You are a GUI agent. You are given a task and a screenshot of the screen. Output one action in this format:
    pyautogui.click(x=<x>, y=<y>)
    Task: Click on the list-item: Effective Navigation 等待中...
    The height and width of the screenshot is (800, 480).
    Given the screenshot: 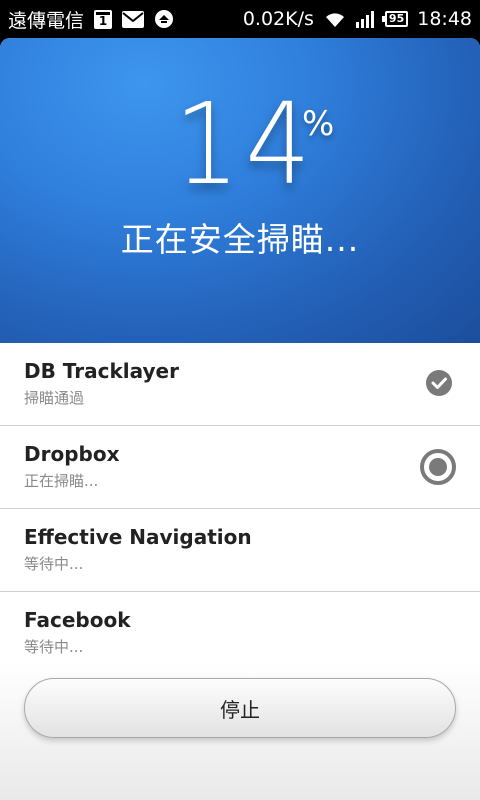 What is the action you would take?
    pyautogui.click(x=240, y=550)
    